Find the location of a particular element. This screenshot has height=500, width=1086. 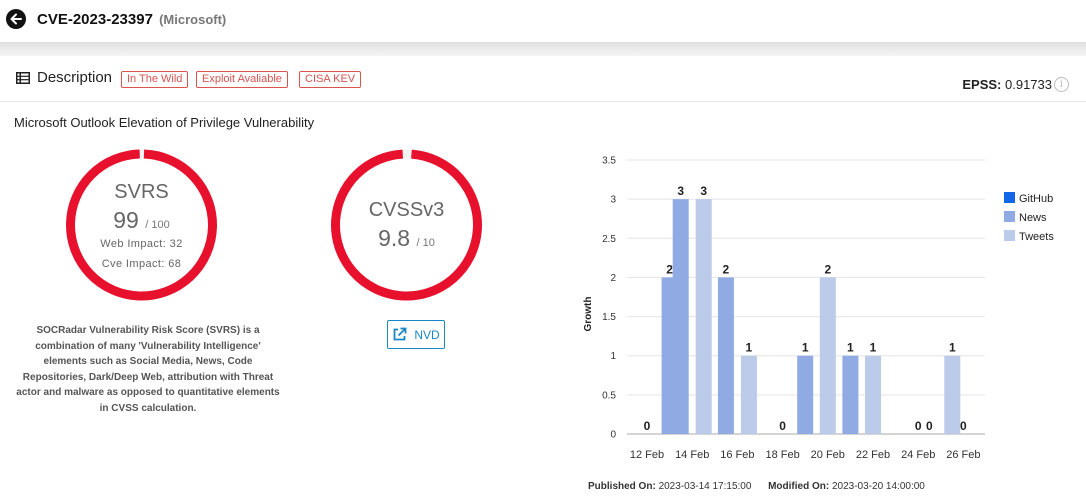

x-tick-label: 24 Feb is located at coordinates (918, 455).